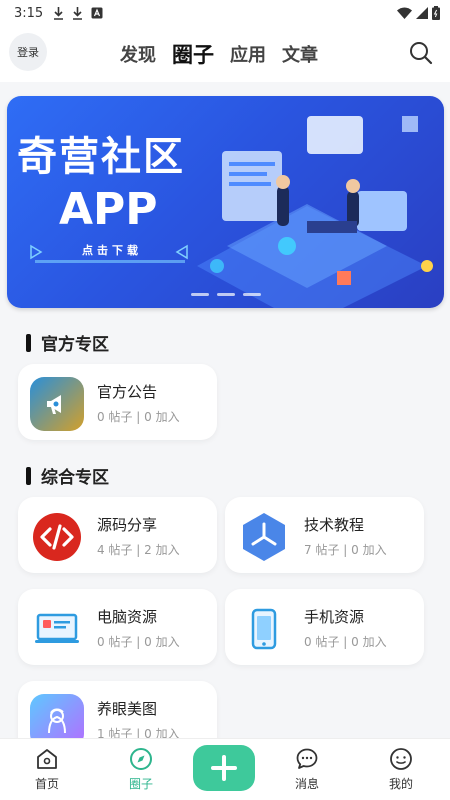 The height and width of the screenshot is (800, 450). I want to click on compass-icon, so click(141, 759).